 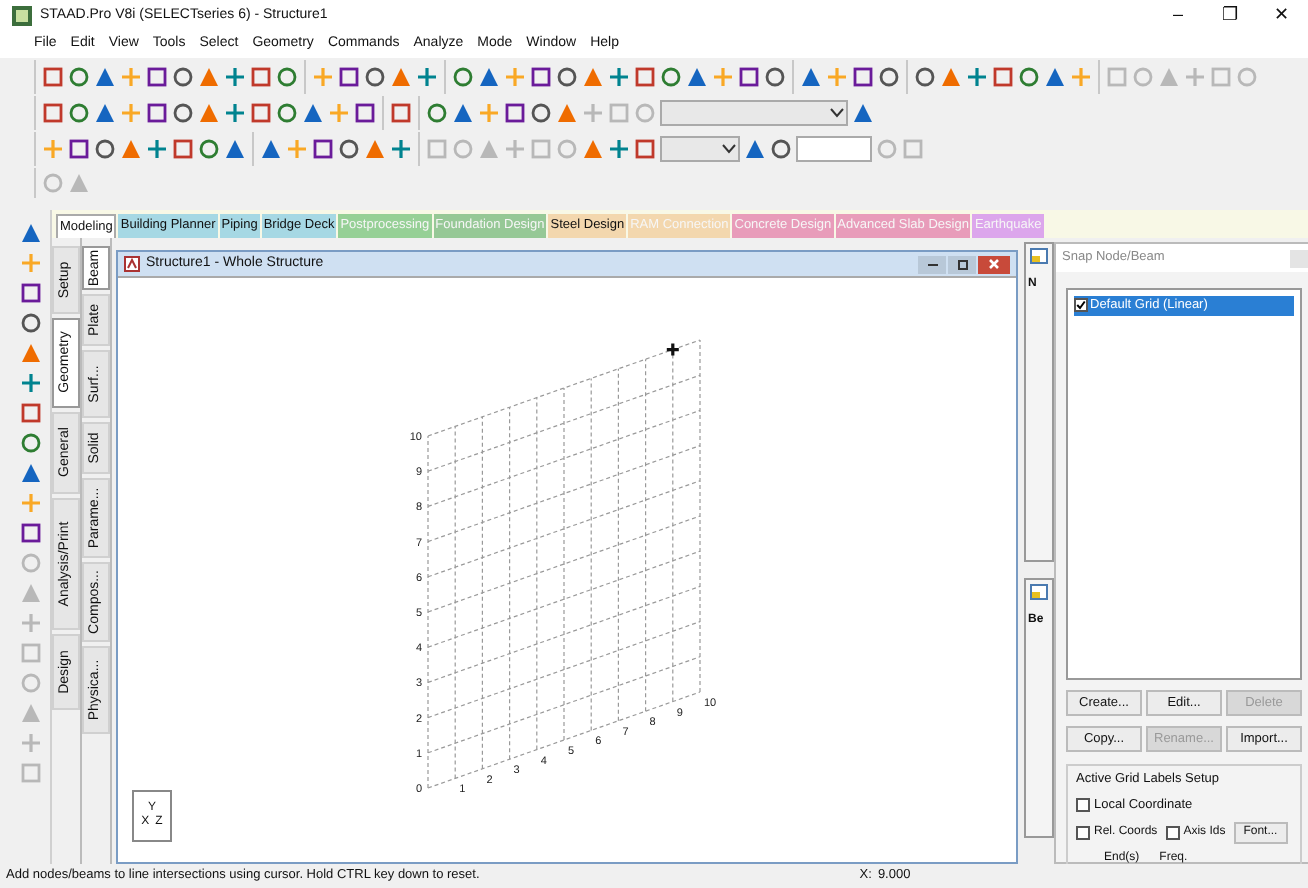 I want to click on close-icon, so click(x=994, y=264).